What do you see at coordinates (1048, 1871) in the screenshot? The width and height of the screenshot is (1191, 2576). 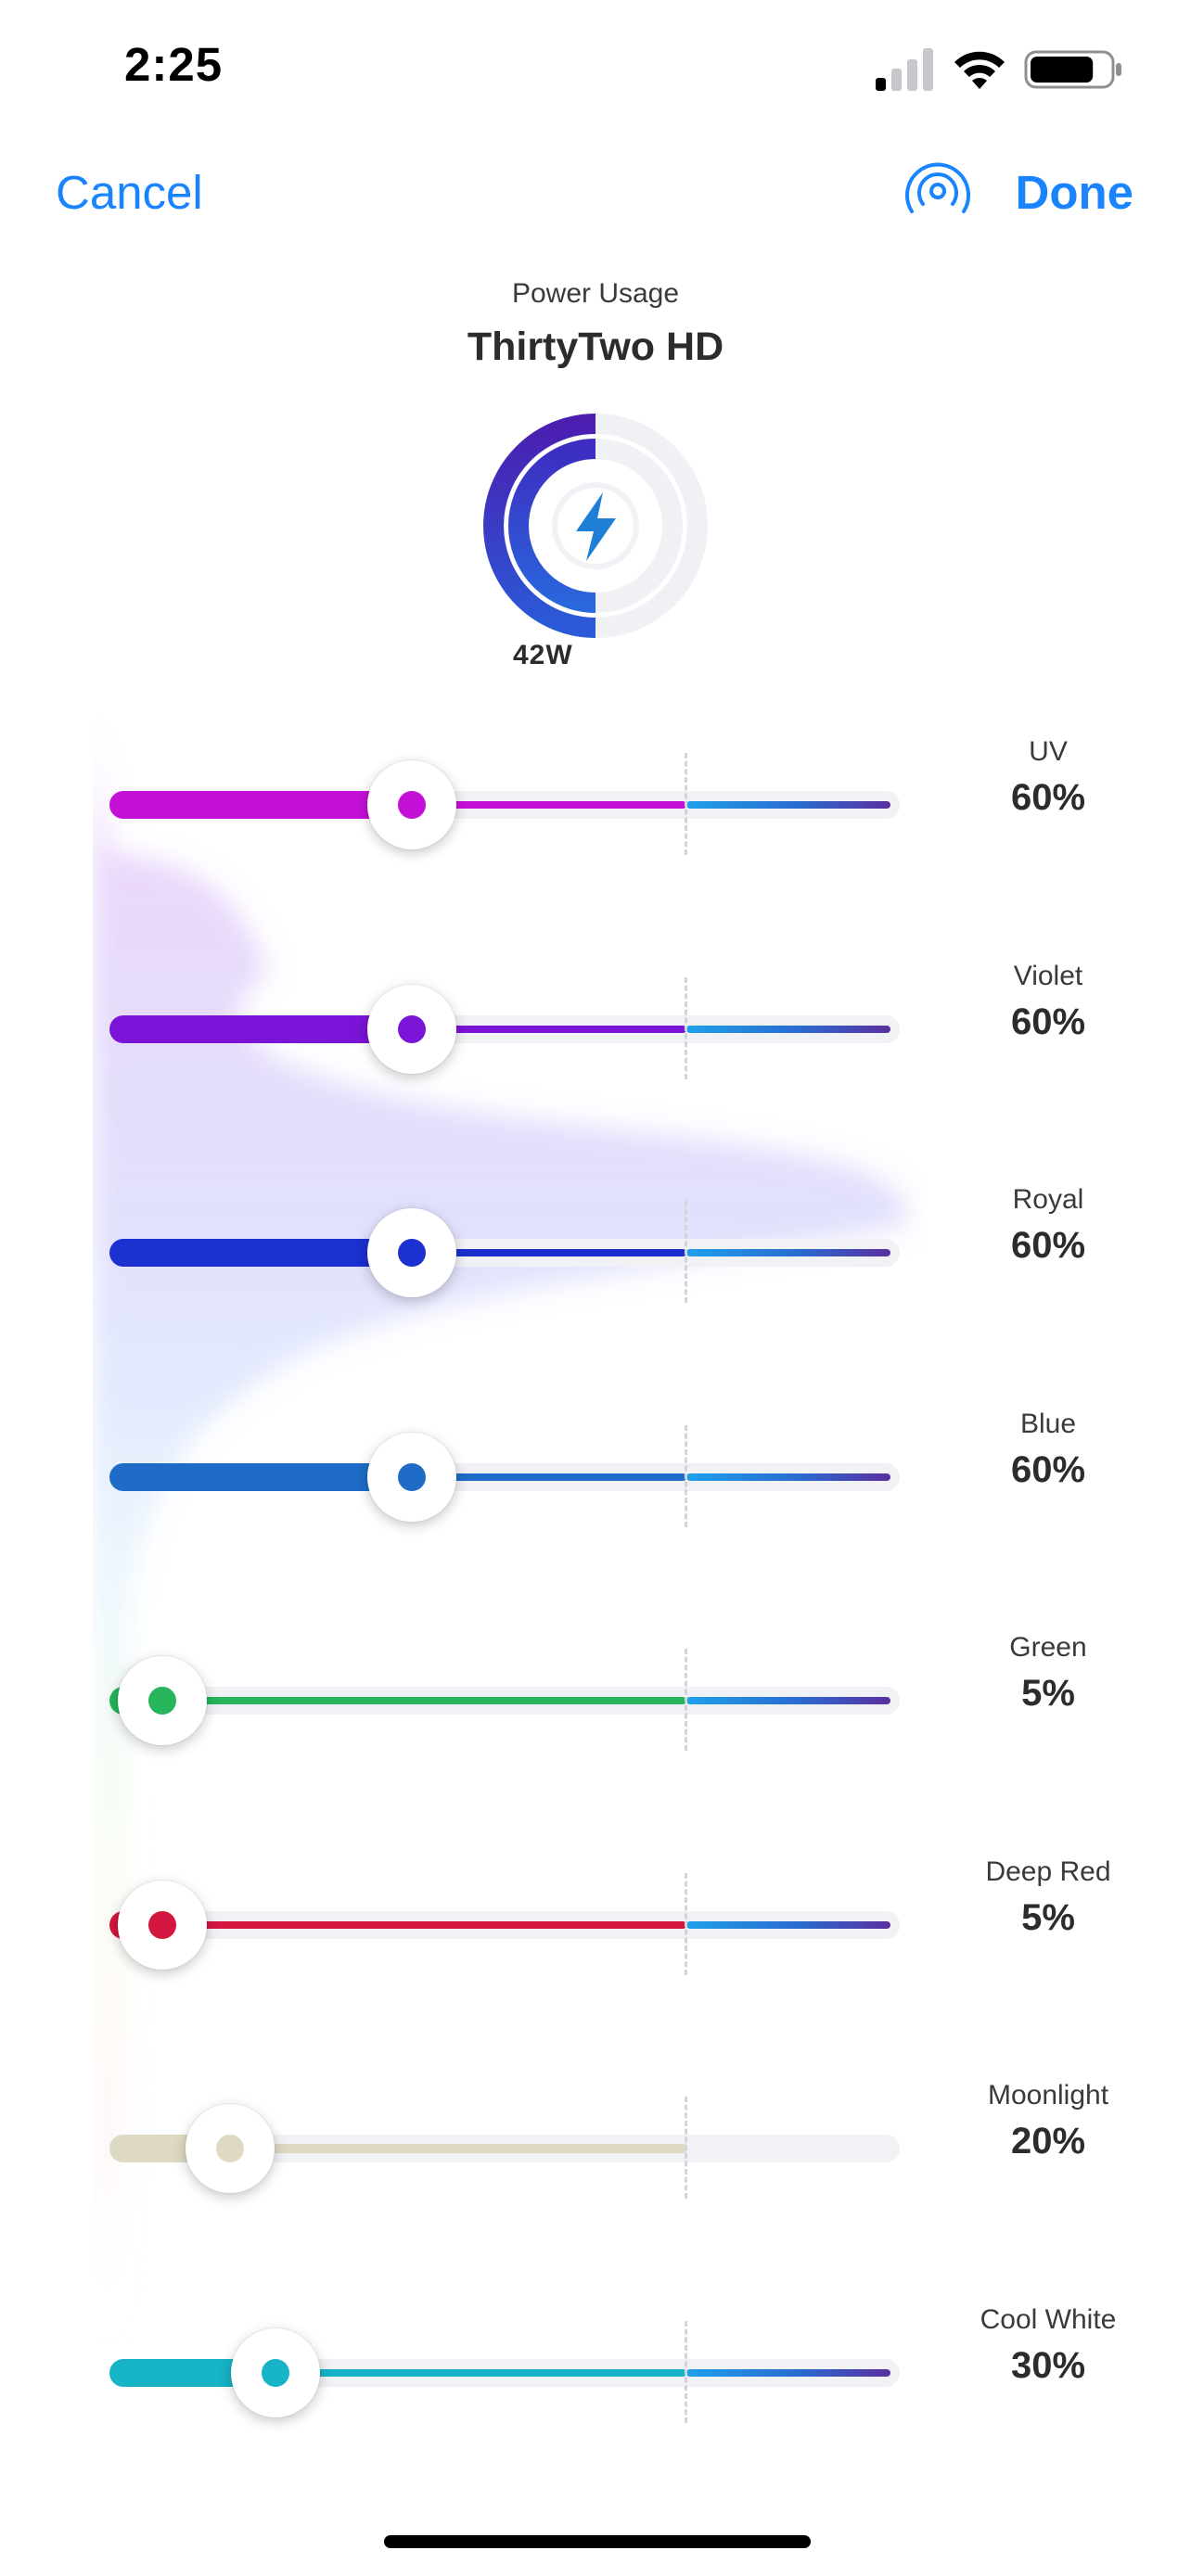 I see `channel-name: Deep Red` at bounding box center [1048, 1871].